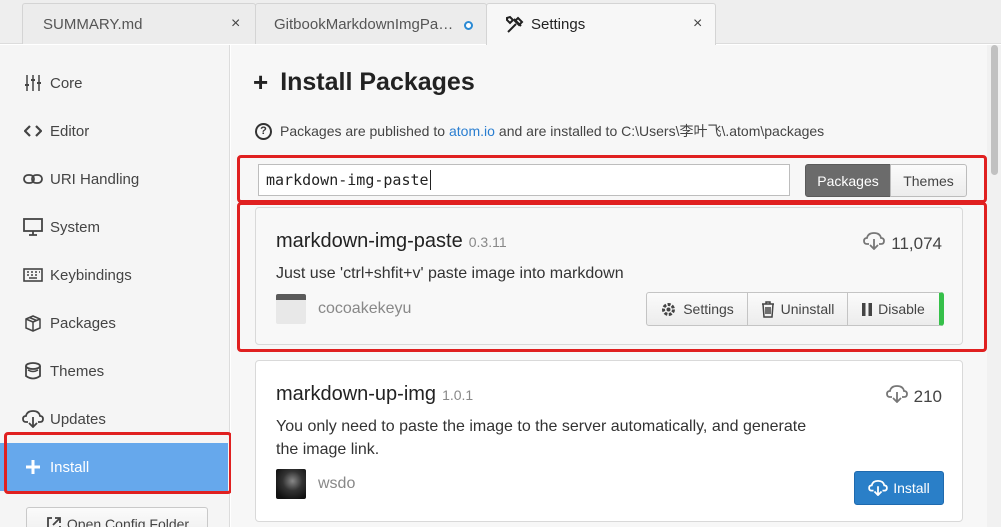 This screenshot has width=1001, height=527. I want to click on tab-settings: Settings ×, so click(601, 24).